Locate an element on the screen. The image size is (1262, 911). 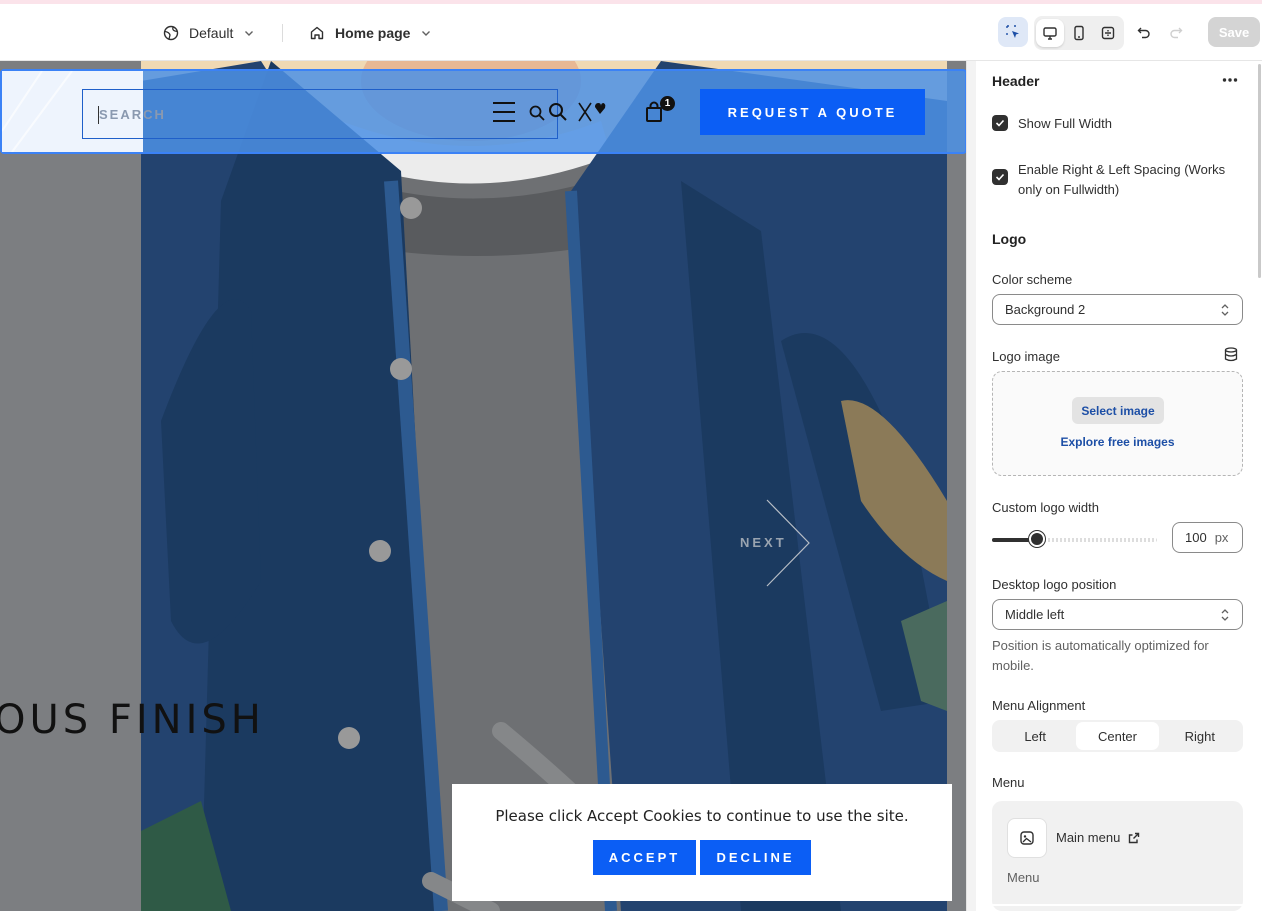
align-left-option: Left is located at coordinates (1035, 736).